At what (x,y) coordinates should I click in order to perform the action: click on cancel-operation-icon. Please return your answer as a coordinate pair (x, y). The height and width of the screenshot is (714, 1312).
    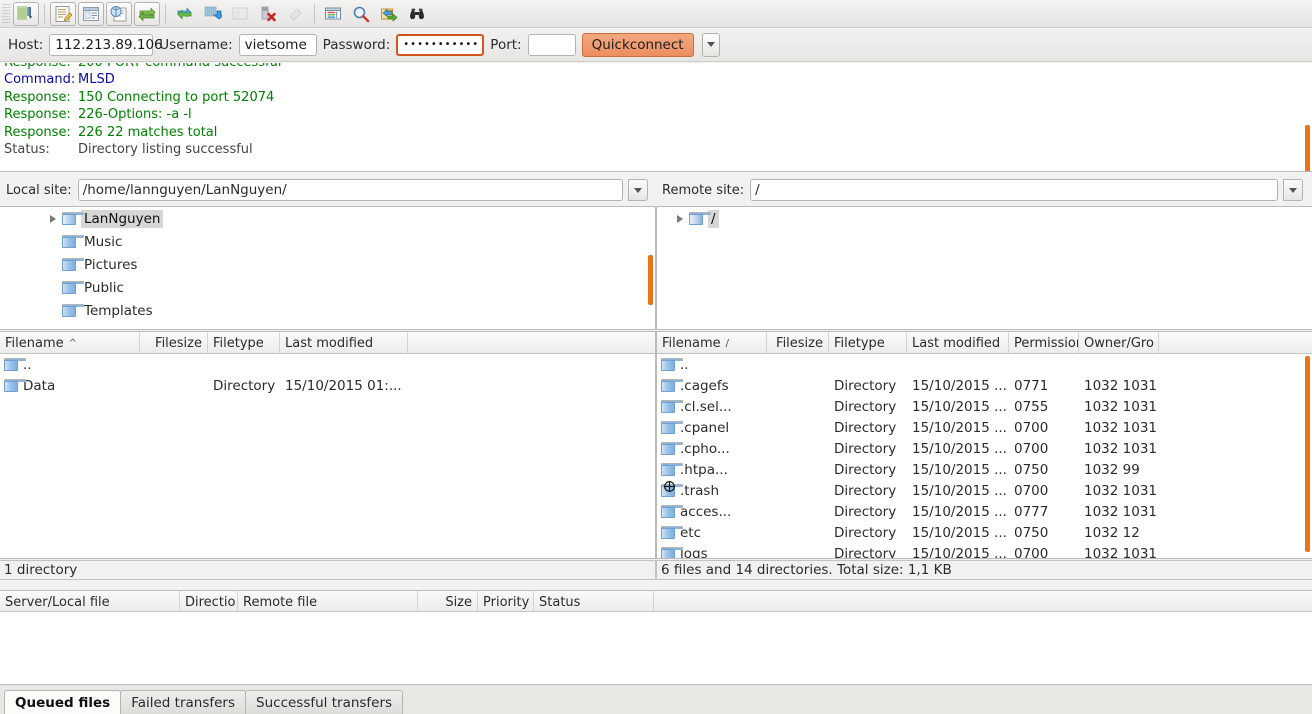
    Looking at the image, I should click on (268, 14).